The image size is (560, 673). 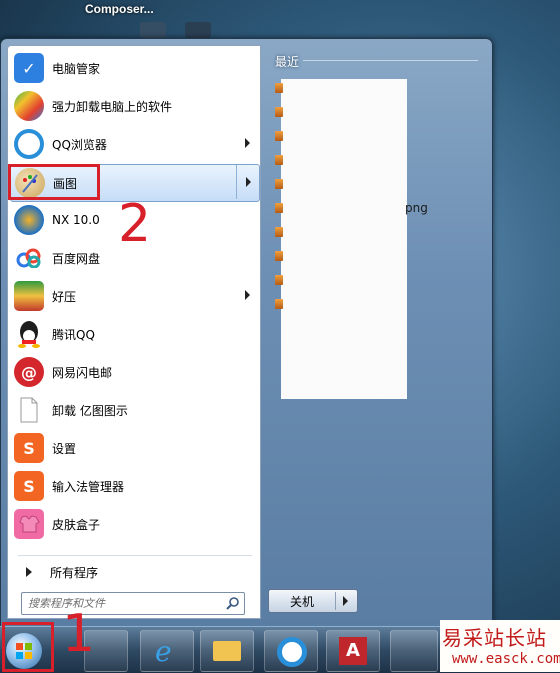 I want to click on recent-divider, so click(x=390, y=60).